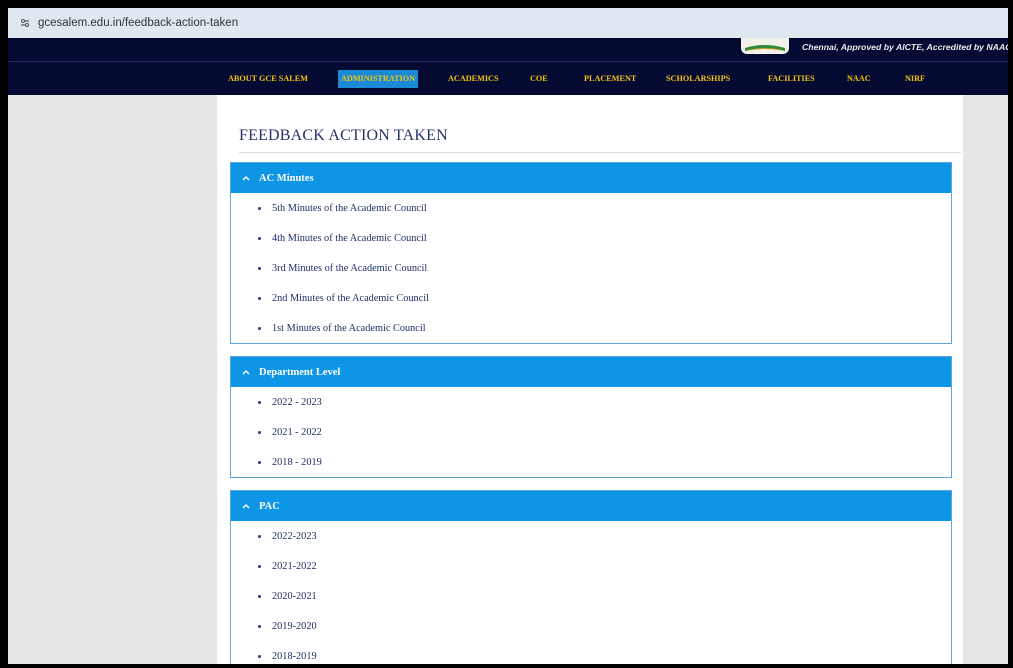  Describe the element at coordinates (591, 462) in the screenshot. I see `list-item: 2018 - 2019` at that location.